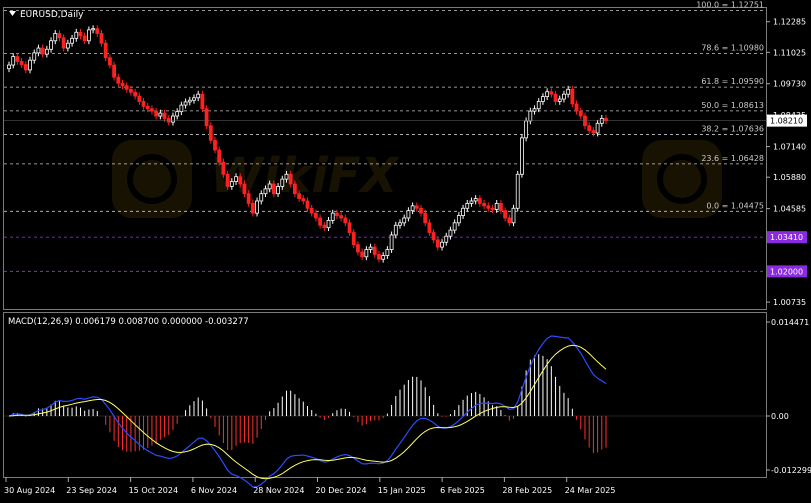 The width and height of the screenshot is (811, 503). What do you see at coordinates (29, 490) in the screenshot?
I see `time-tick-label: 30 Aug 2024` at bounding box center [29, 490].